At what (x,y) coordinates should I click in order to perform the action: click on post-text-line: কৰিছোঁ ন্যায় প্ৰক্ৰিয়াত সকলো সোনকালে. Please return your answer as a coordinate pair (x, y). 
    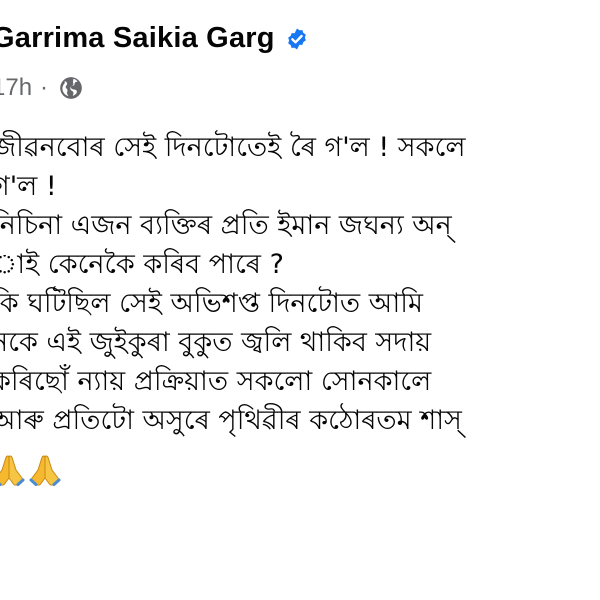
    Looking at the image, I should click on (216, 381).